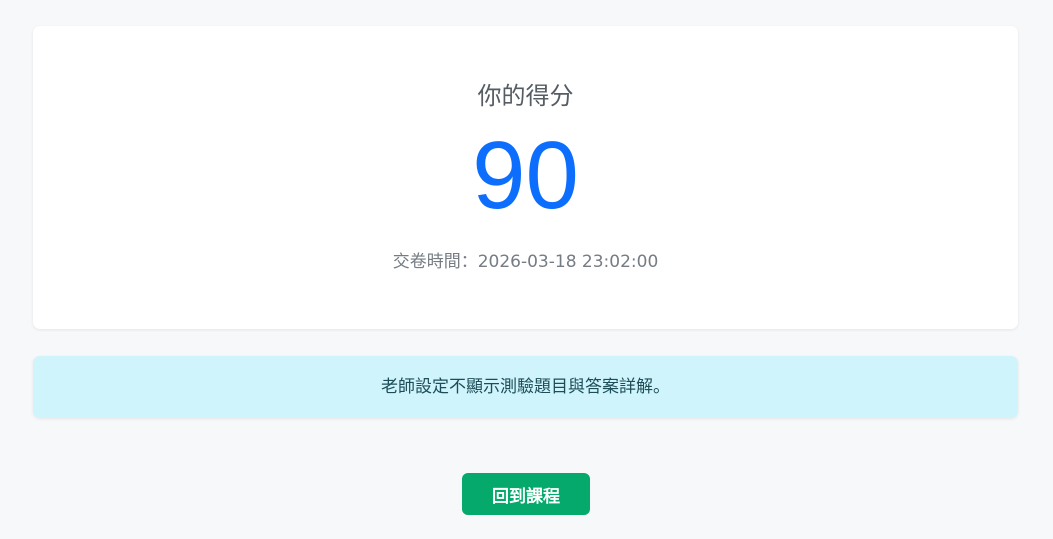 The width and height of the screenshot is (1053, 539). What do you see at coordinates (525, 262) in the screenshot?
I see `submit-time: 交卷時間：2026-03-18 23:02:00` at bounding box center [525, 262].